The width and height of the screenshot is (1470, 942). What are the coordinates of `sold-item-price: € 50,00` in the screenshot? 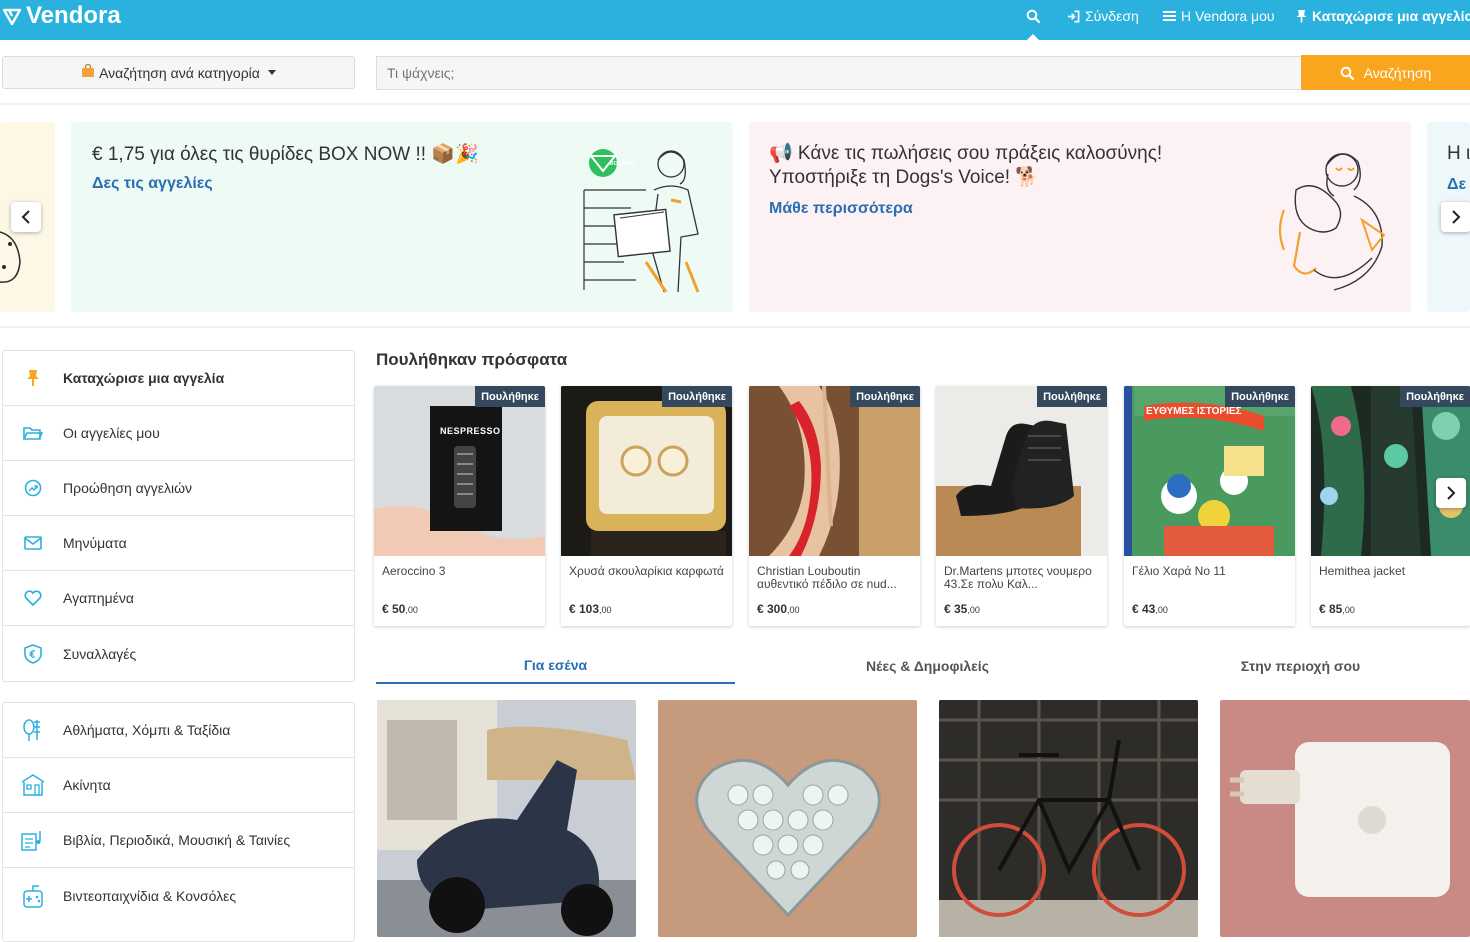 It's located at (400, 609).